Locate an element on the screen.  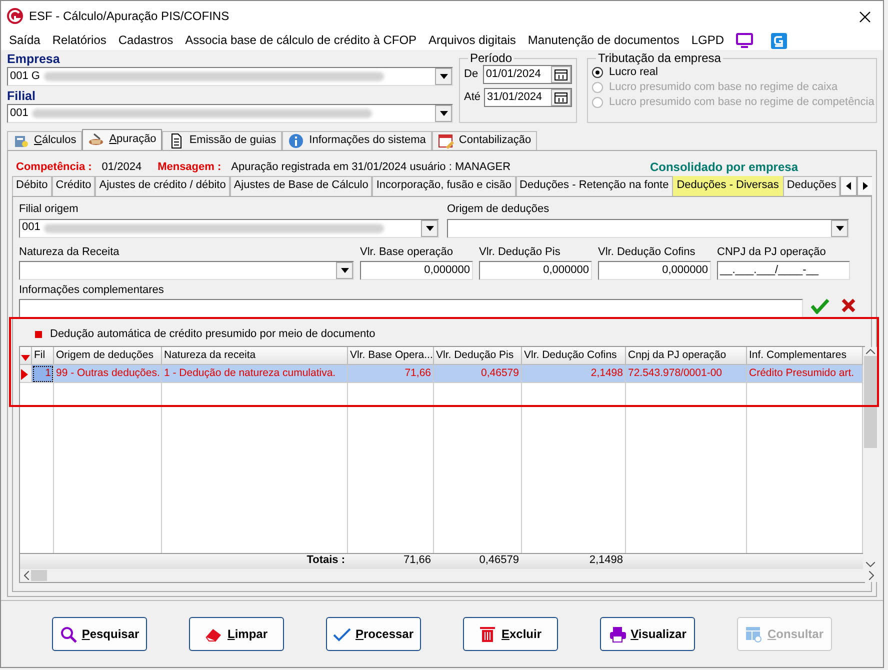
action-button: Pesquisar is located at coordinates (99, 634).